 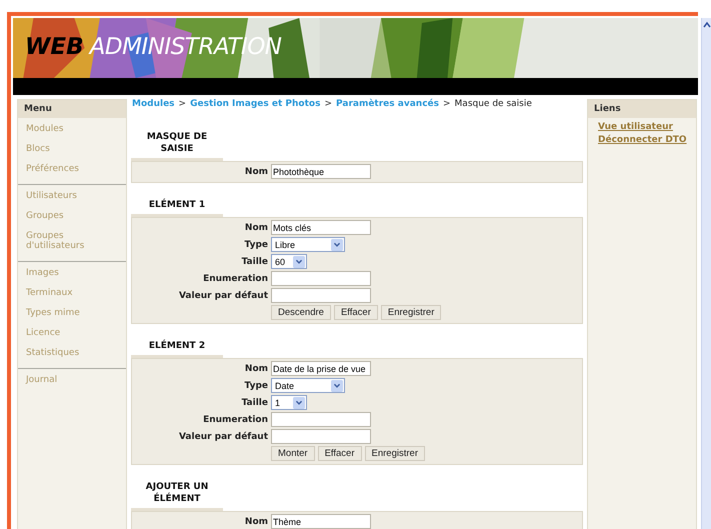 I want to click on menu-item: Journal, so click(x=72, y=381).